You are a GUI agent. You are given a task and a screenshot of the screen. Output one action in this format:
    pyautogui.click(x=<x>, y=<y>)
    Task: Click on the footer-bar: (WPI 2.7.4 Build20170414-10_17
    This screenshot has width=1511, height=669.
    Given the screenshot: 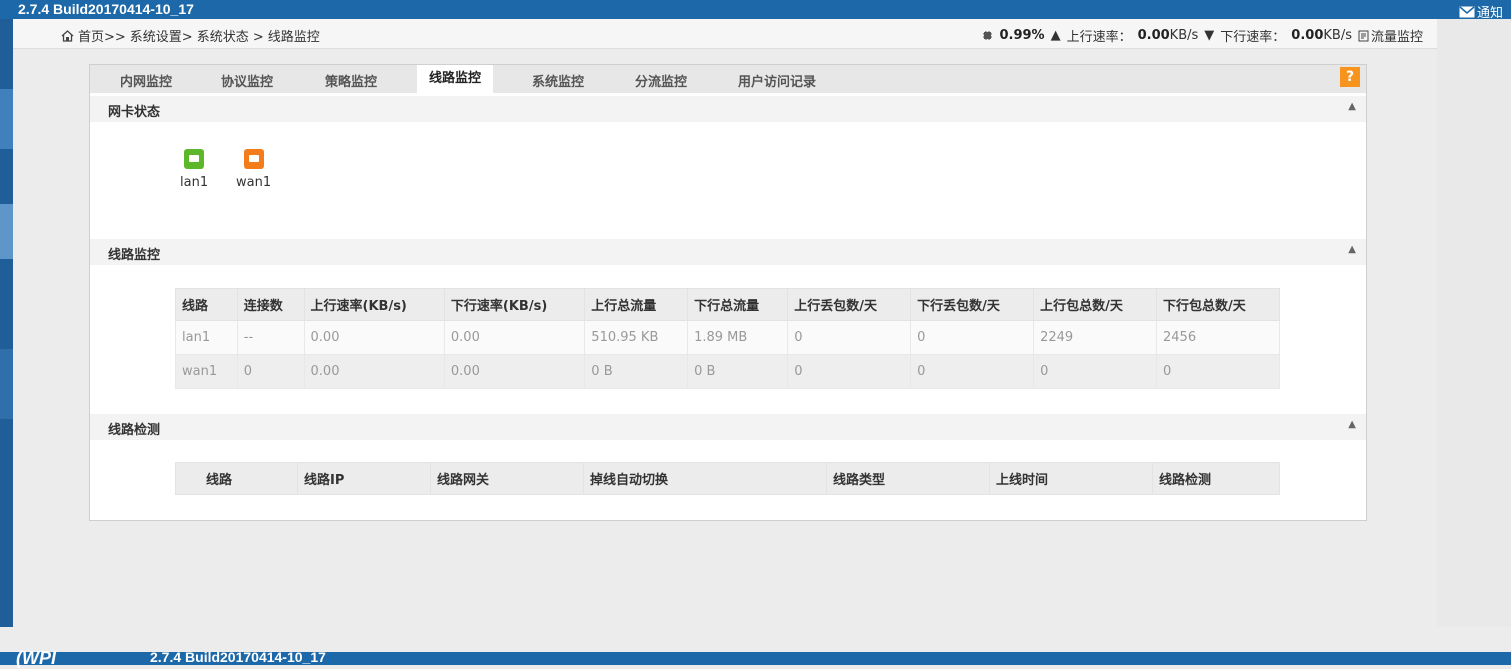 What is the action you would take?
    pyautogui.click(x=755, y=658)
    